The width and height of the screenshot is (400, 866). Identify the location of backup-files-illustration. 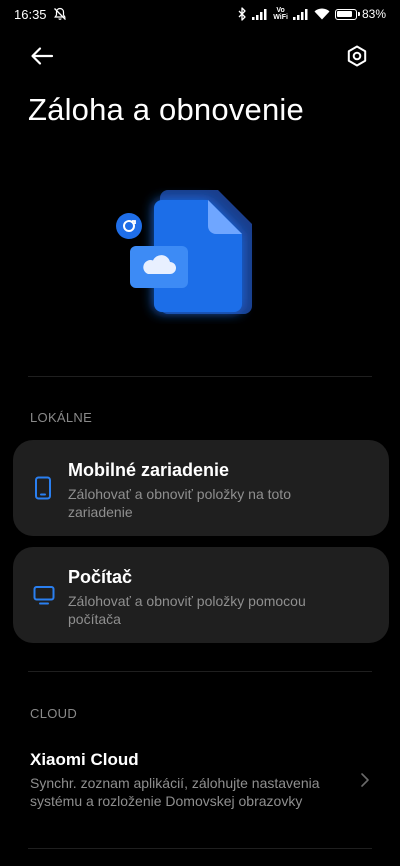
(184, 252).